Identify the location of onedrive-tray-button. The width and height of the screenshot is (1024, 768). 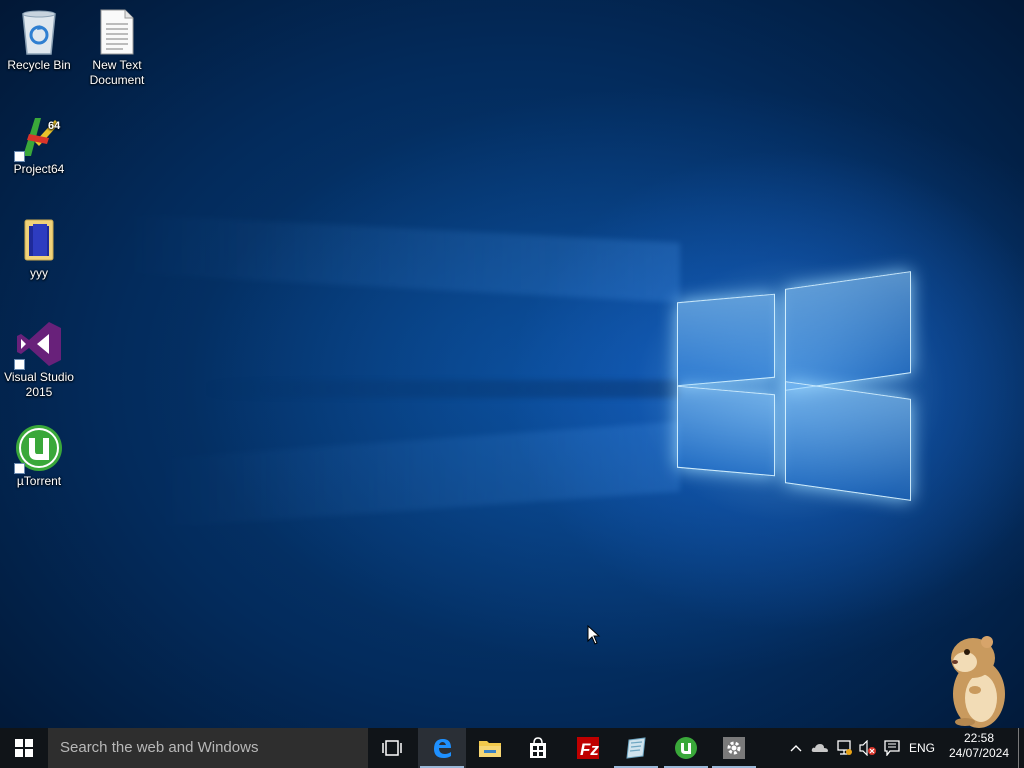
(820, 748).